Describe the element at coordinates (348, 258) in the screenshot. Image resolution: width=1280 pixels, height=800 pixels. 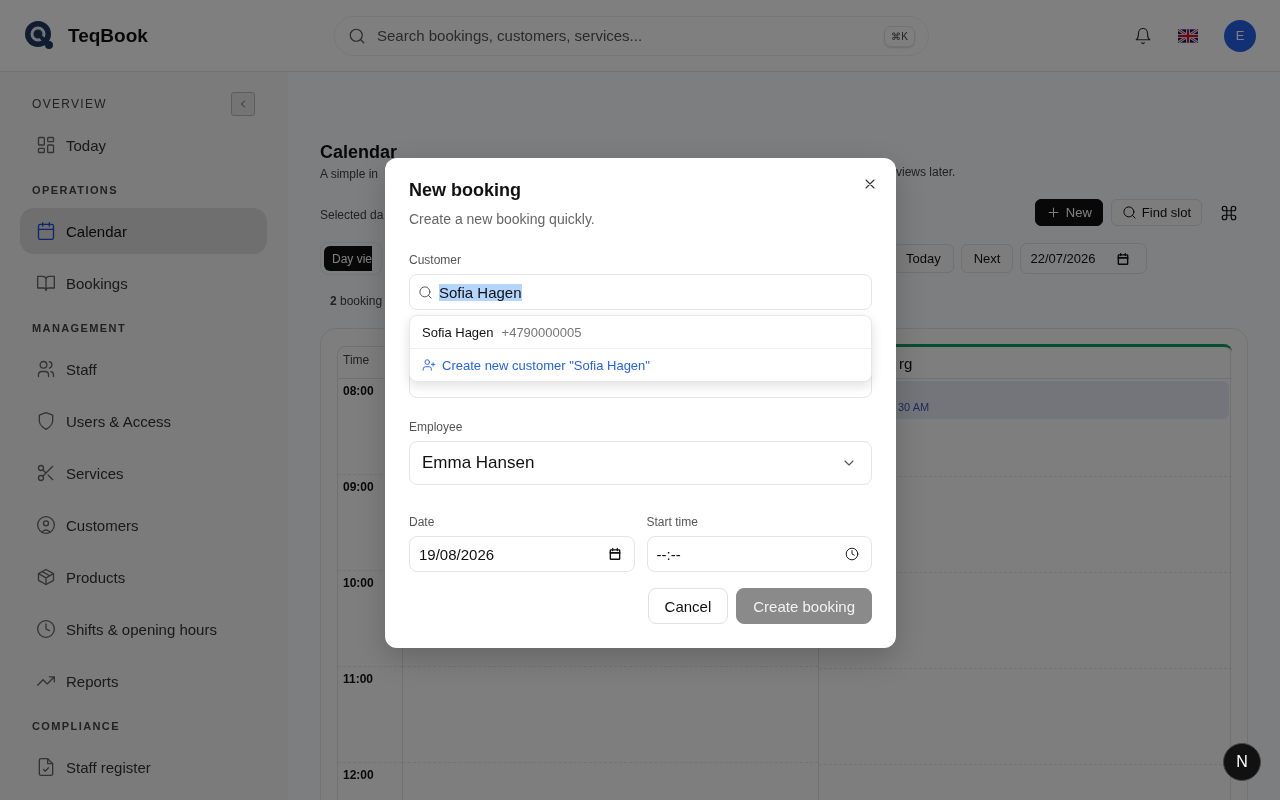
I see `view-tab: Day vie` at that location.